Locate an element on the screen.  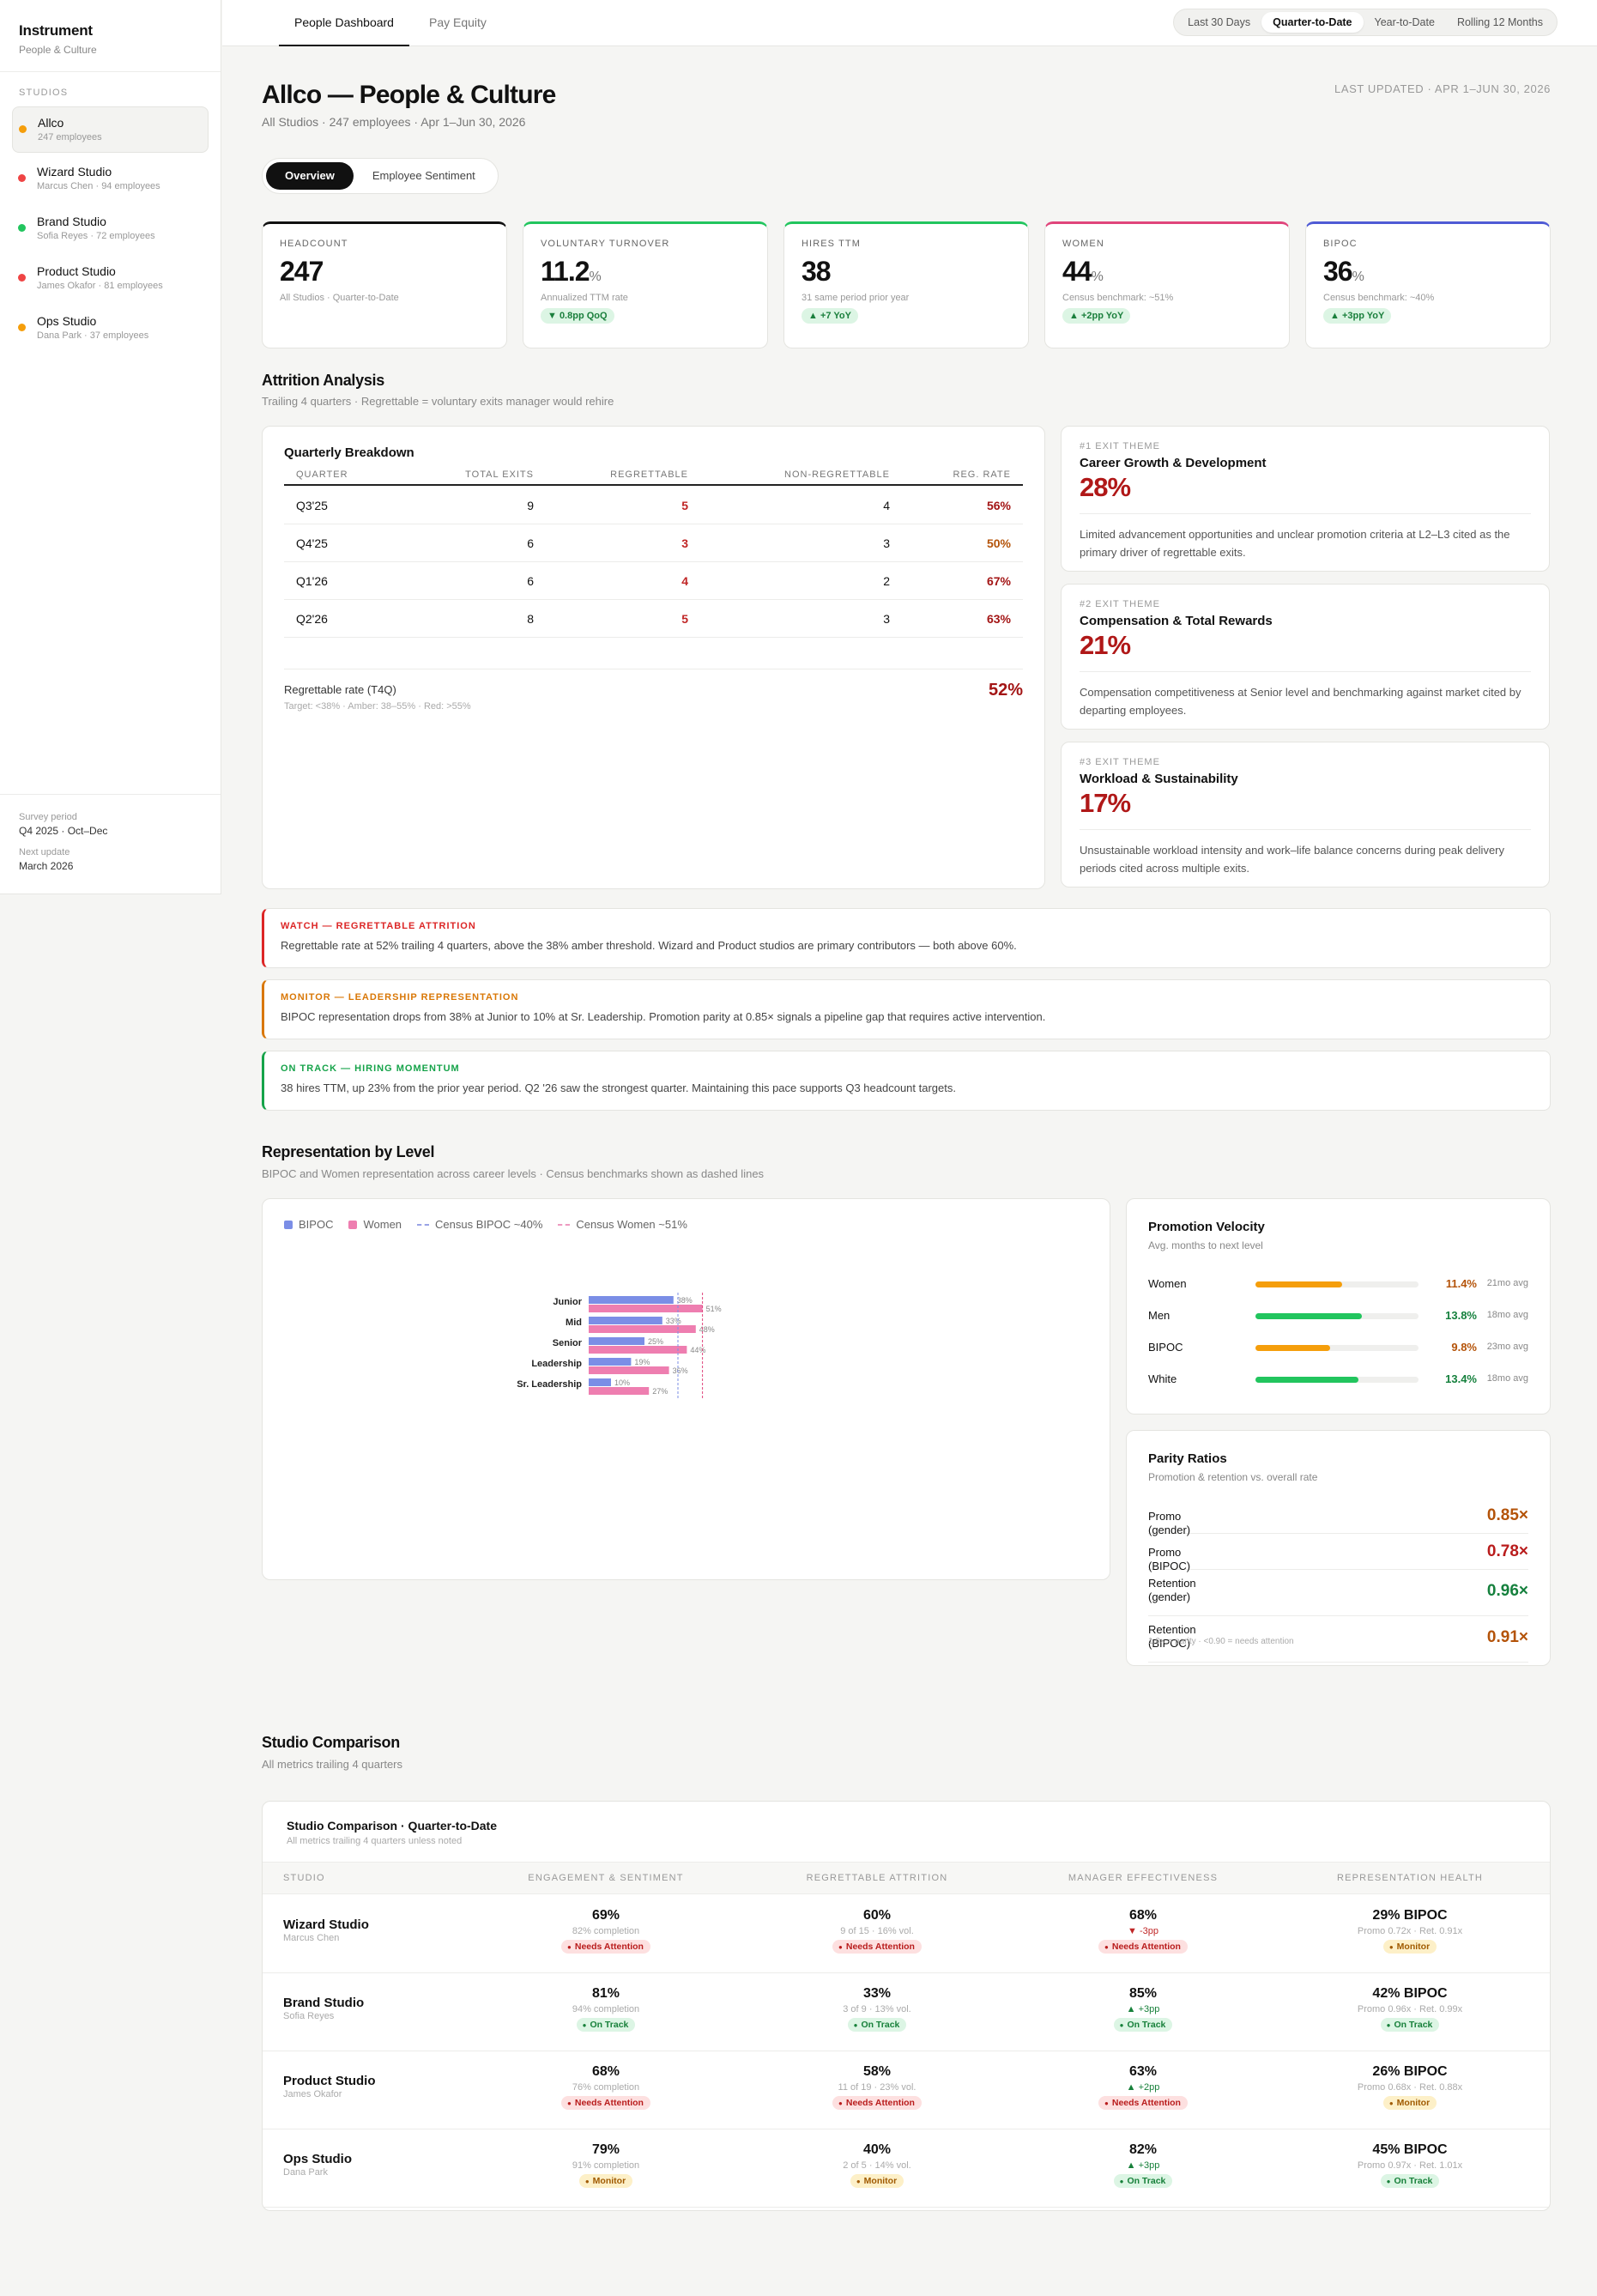
metric-cell-mgr: 82% ▲ +3pp On Track is located at coordinates (1143, 2165).